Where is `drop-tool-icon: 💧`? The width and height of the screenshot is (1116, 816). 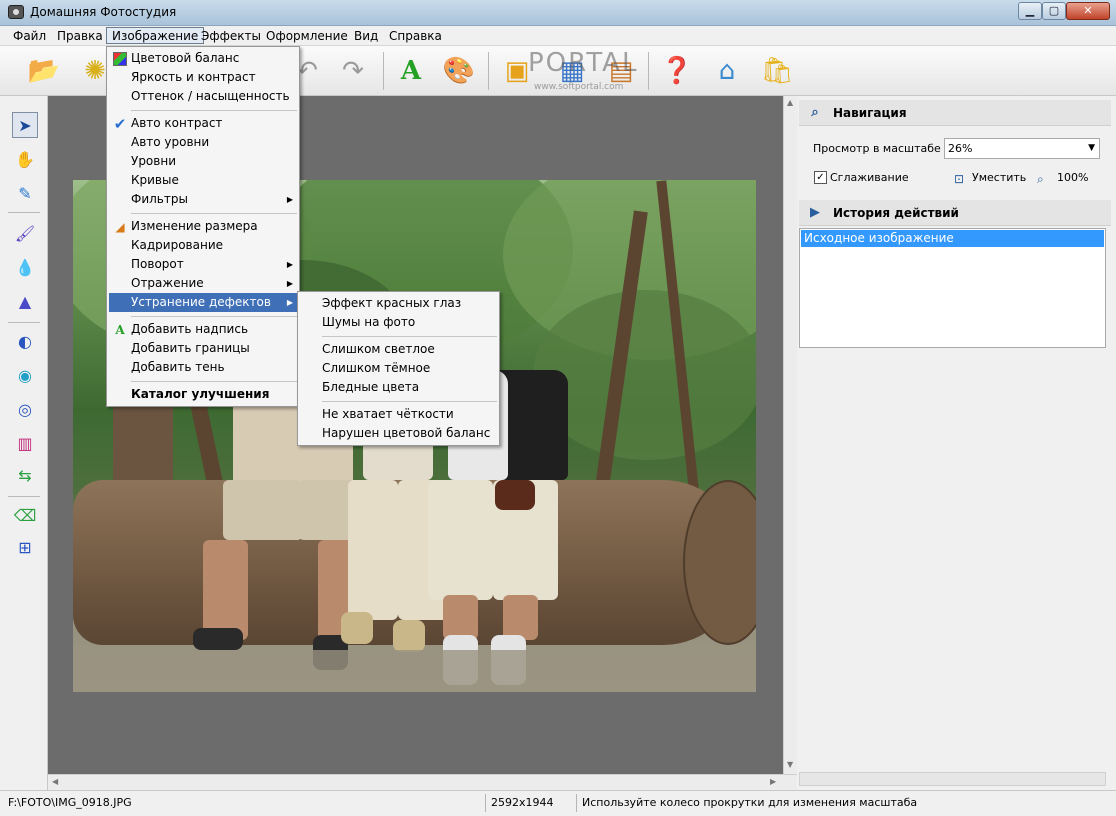
drop-tool-icon: 💧 is located at coordinates (25, 267).